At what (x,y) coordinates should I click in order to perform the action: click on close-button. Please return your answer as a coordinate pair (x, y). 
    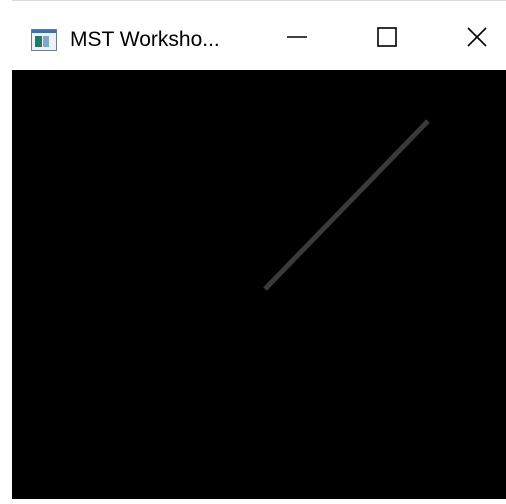
    Looking at the image, I should click on (477, 39).